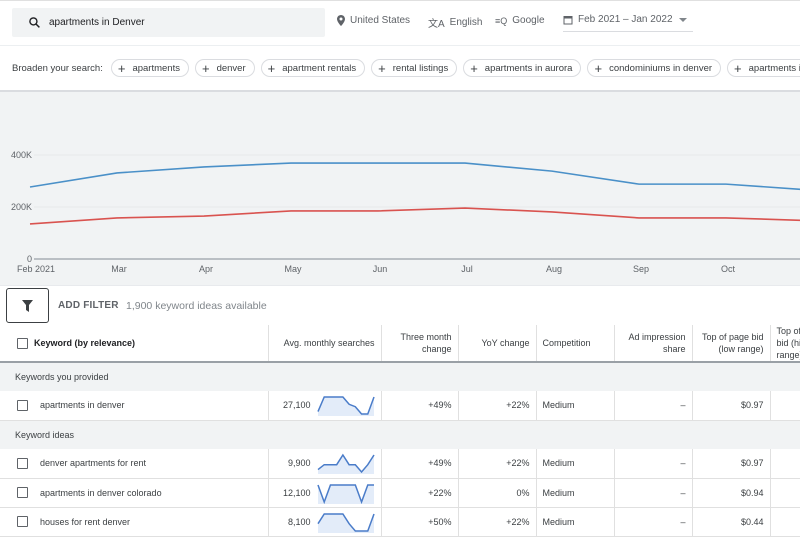 This screenshot has width=800, height=537. Describe the element at coordinates (21, 155) in the screenshot. I see `y-tick-label: 400K` at that location.